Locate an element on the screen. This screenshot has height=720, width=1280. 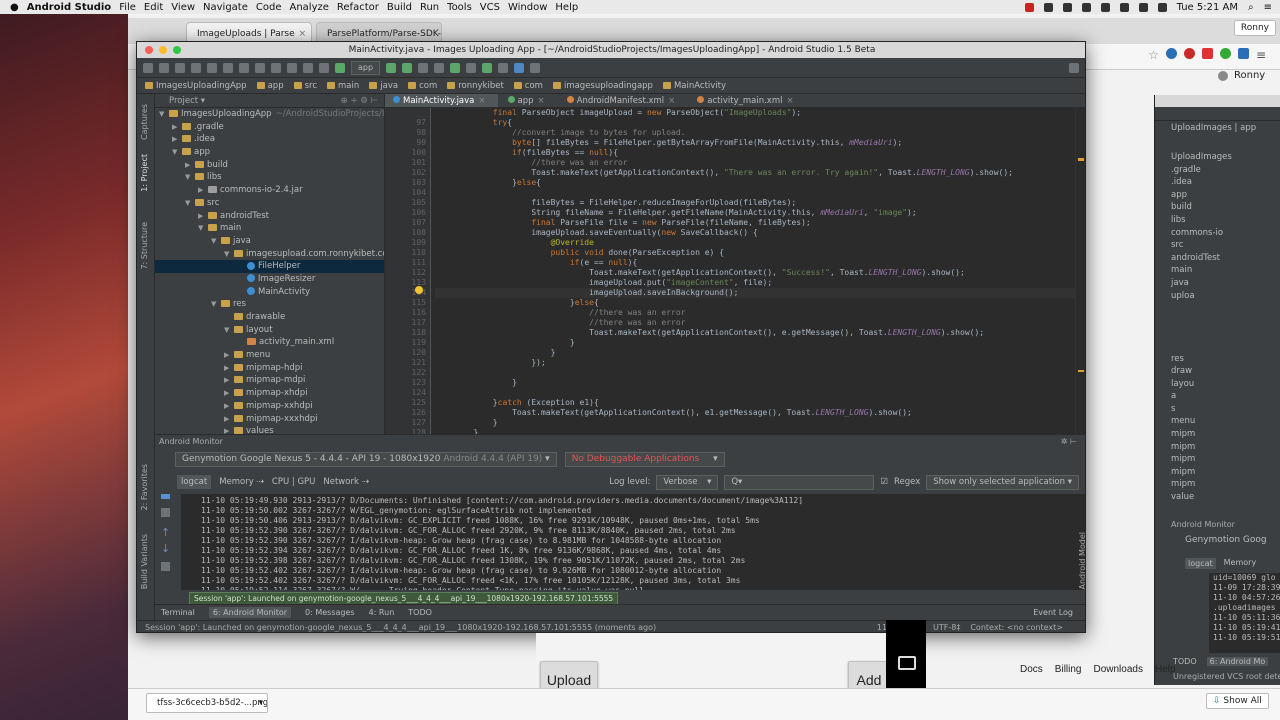
search-everywhere-icon is located at coordinates (1074, 67).